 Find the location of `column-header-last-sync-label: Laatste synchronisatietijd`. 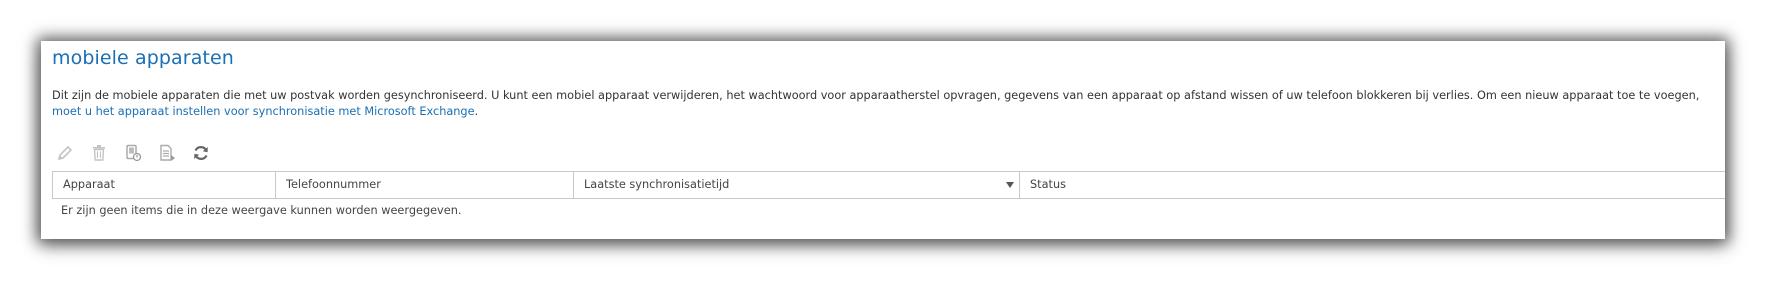

column-header-last-sync-label: Laatste synchronisatietijd is located at coordinates (657, 184).